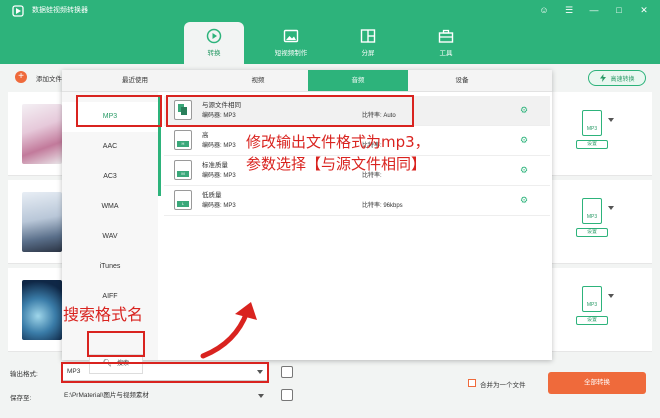 This screenshot has height=418, width=660. I want to click on tab-device: 设备, so click(462, 80).